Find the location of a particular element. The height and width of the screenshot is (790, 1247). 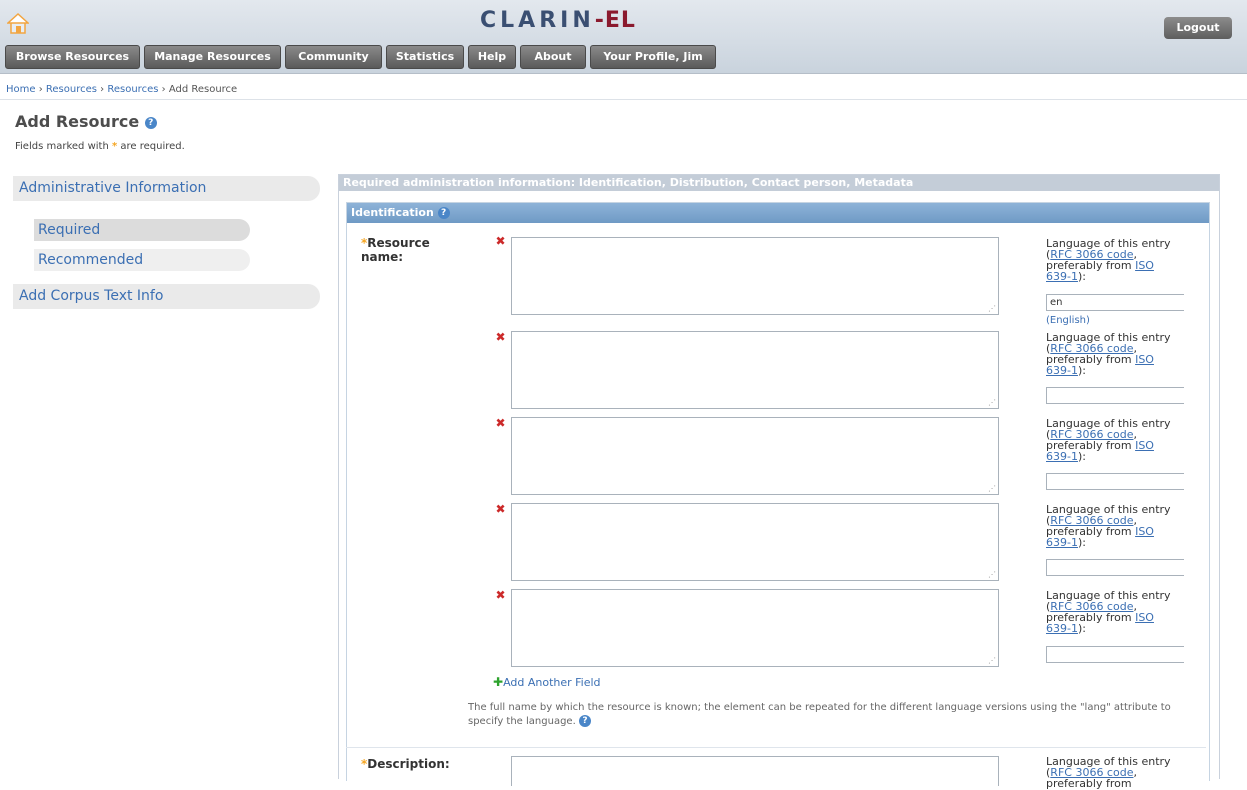

breadcrumb-divider is located at coordinates (623, 99).